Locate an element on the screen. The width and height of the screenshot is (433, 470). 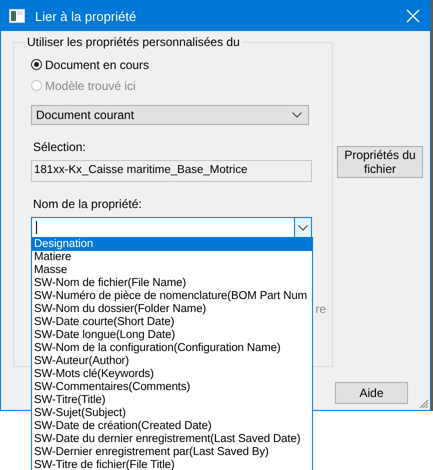
dropdown-button is located at coordinates (302, 227).